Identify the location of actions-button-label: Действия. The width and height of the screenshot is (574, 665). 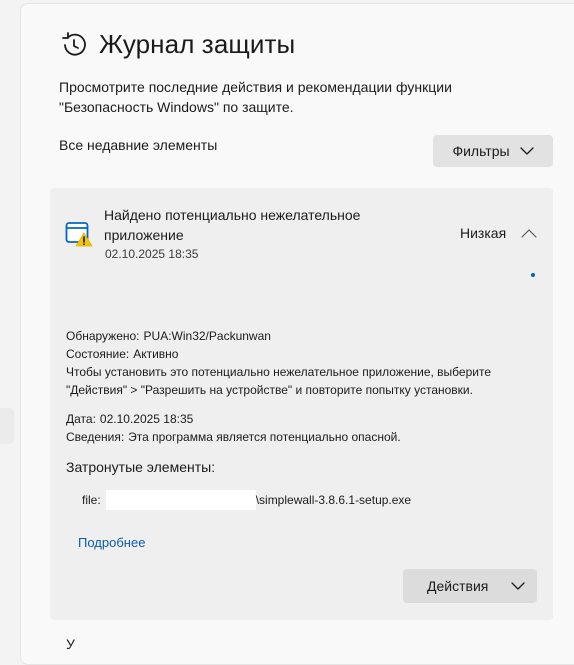
(458, 586).